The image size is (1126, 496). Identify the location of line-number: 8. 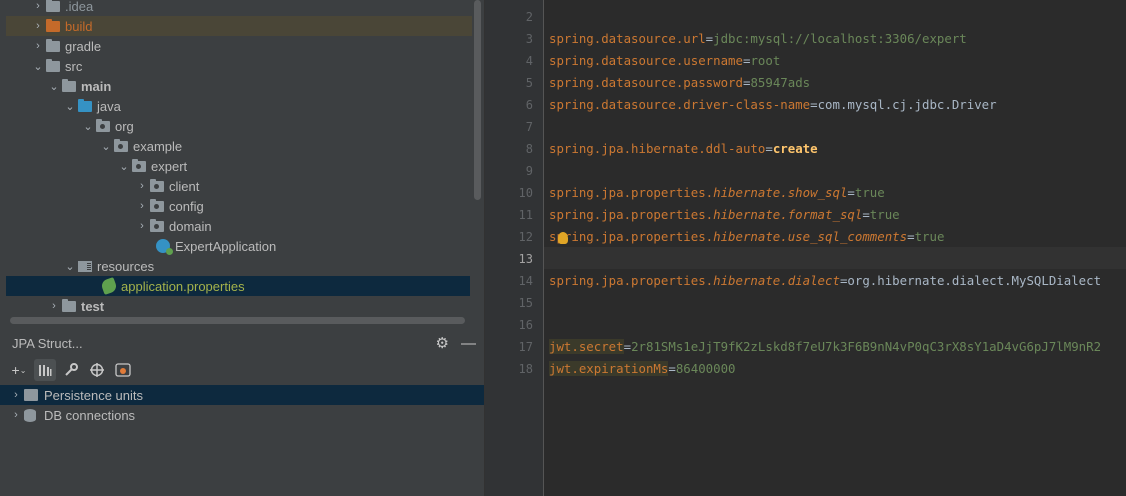
(529, 149).